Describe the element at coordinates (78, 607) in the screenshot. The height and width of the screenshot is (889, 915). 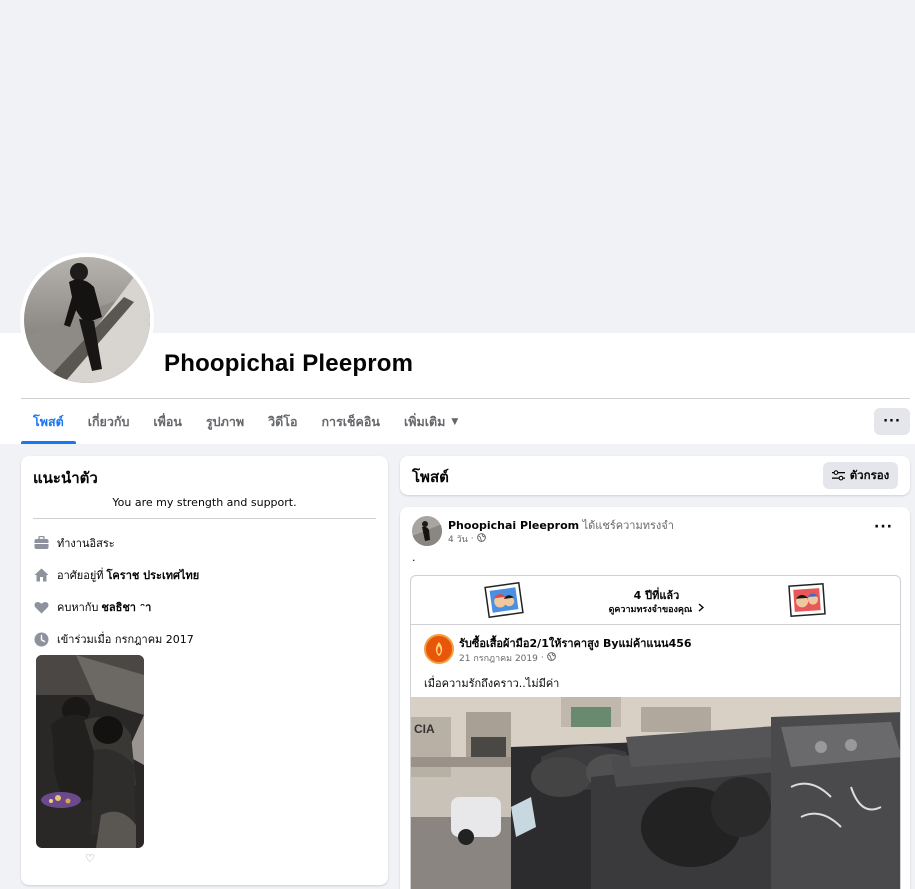
I see `info-relationship-text: คบหากับ` at that location.